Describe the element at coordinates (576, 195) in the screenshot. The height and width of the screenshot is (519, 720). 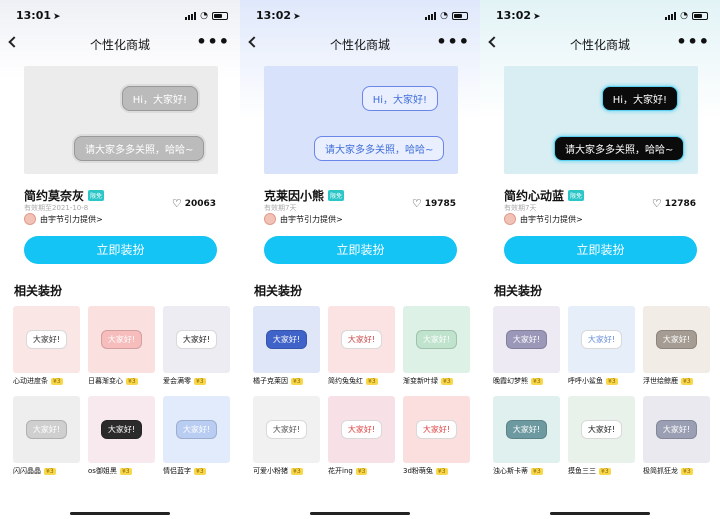
I see `free-tag-badge: 限免` at that location.